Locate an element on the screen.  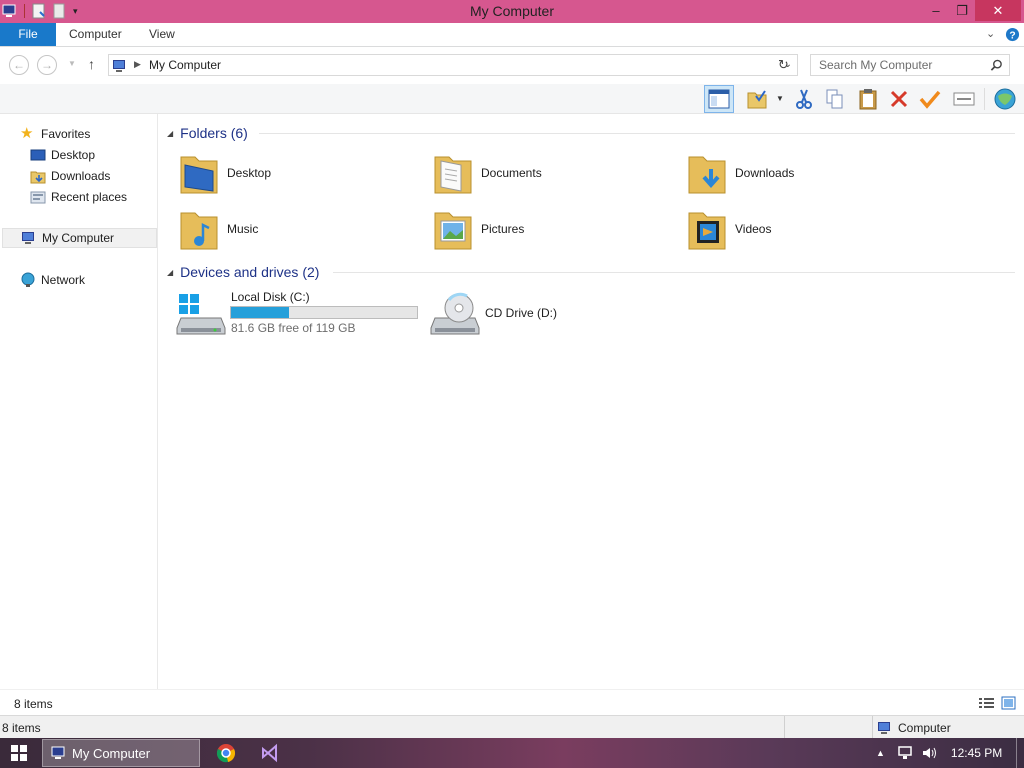
sidebar-item-network: Network is located at coordinates (52, 280).